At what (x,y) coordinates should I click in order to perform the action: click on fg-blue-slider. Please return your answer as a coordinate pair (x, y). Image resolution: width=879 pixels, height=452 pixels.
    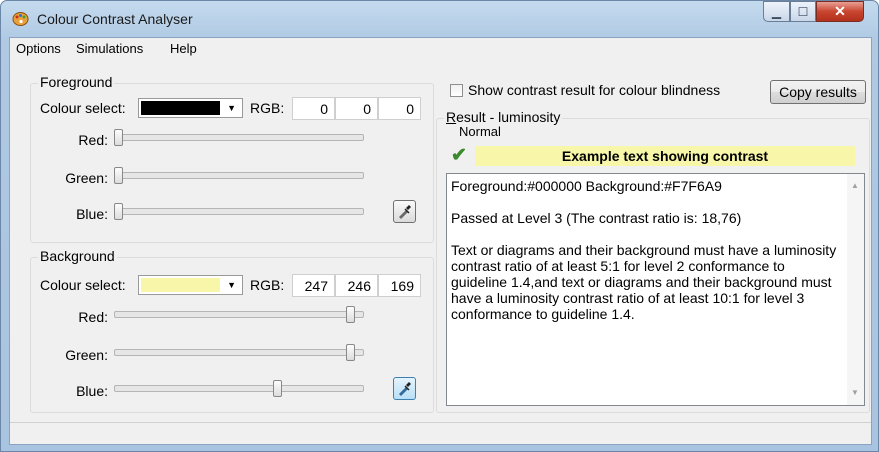
    Looking at the image, I should click on (118, 211).